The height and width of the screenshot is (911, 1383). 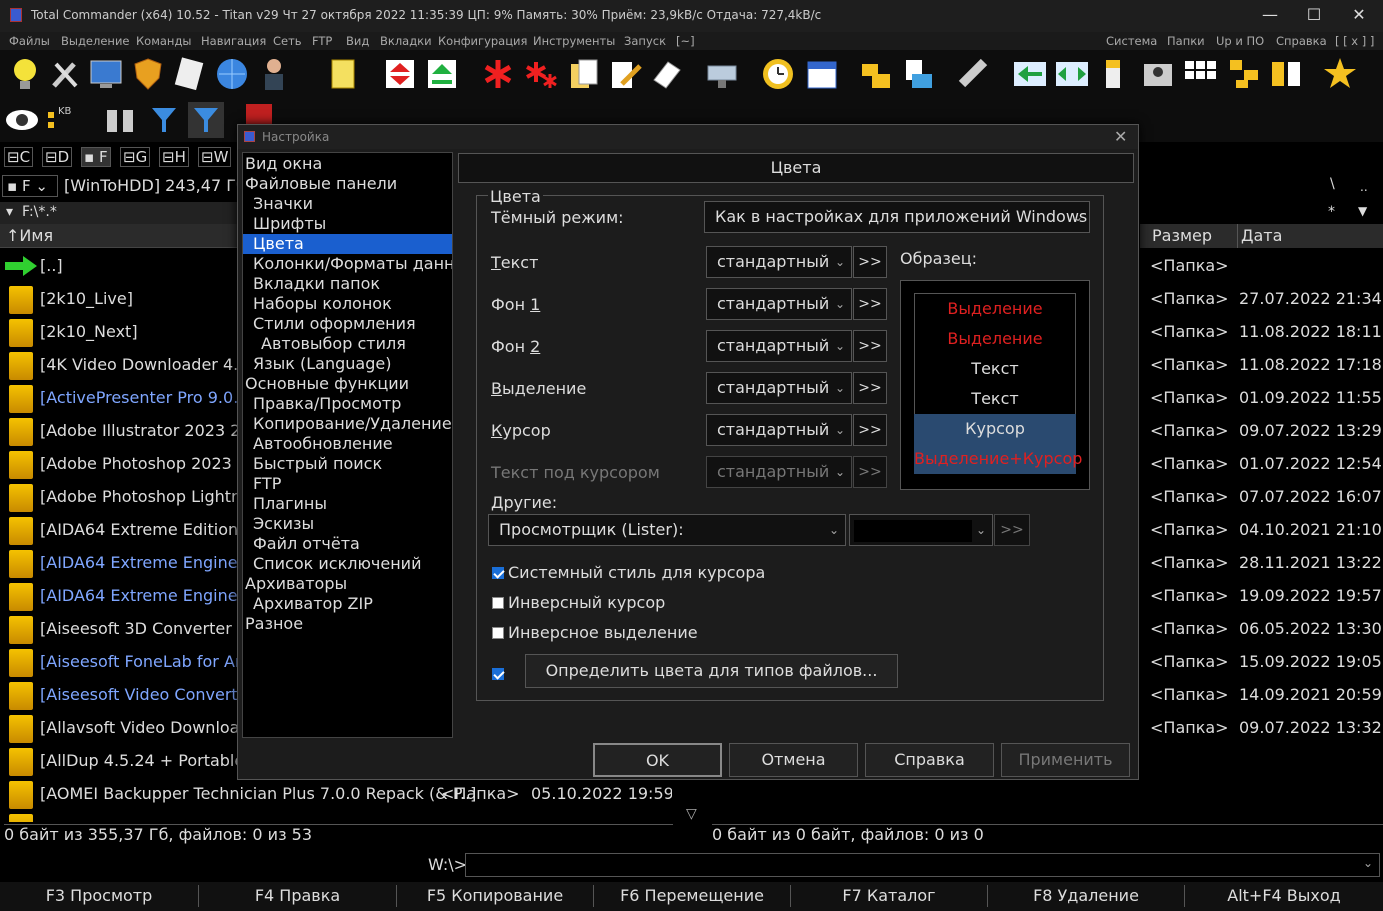 What do you see at coordinates (406, 41) in the screenshot?
I see `menu-tabs: Вкладки` at bounding box center [406, 41].